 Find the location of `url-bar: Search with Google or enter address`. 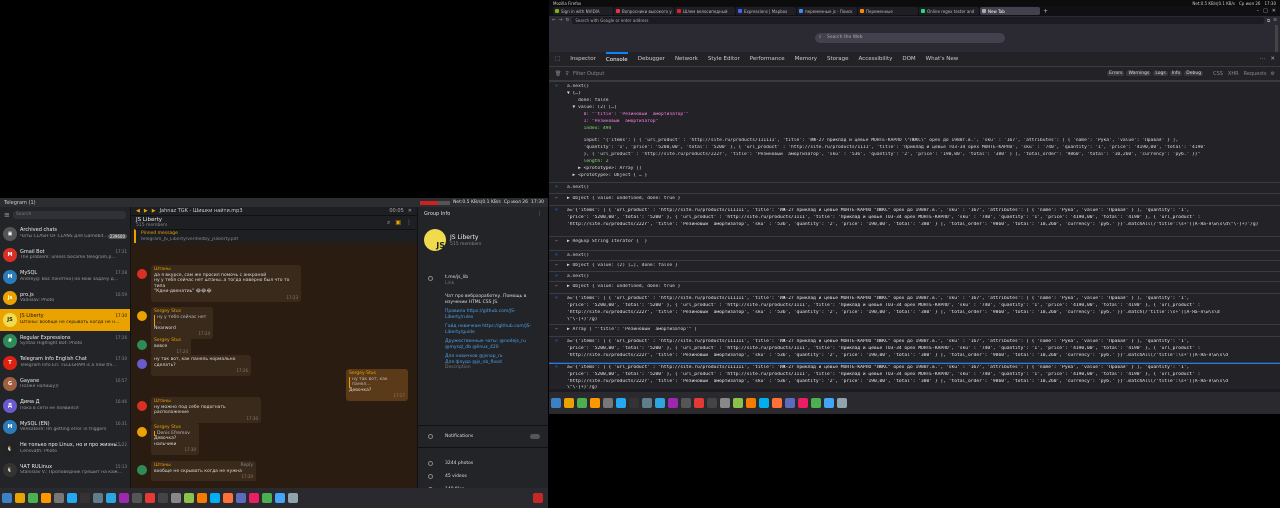

url-bar: Search with Google or enter address is located at coordinates (918, 20).